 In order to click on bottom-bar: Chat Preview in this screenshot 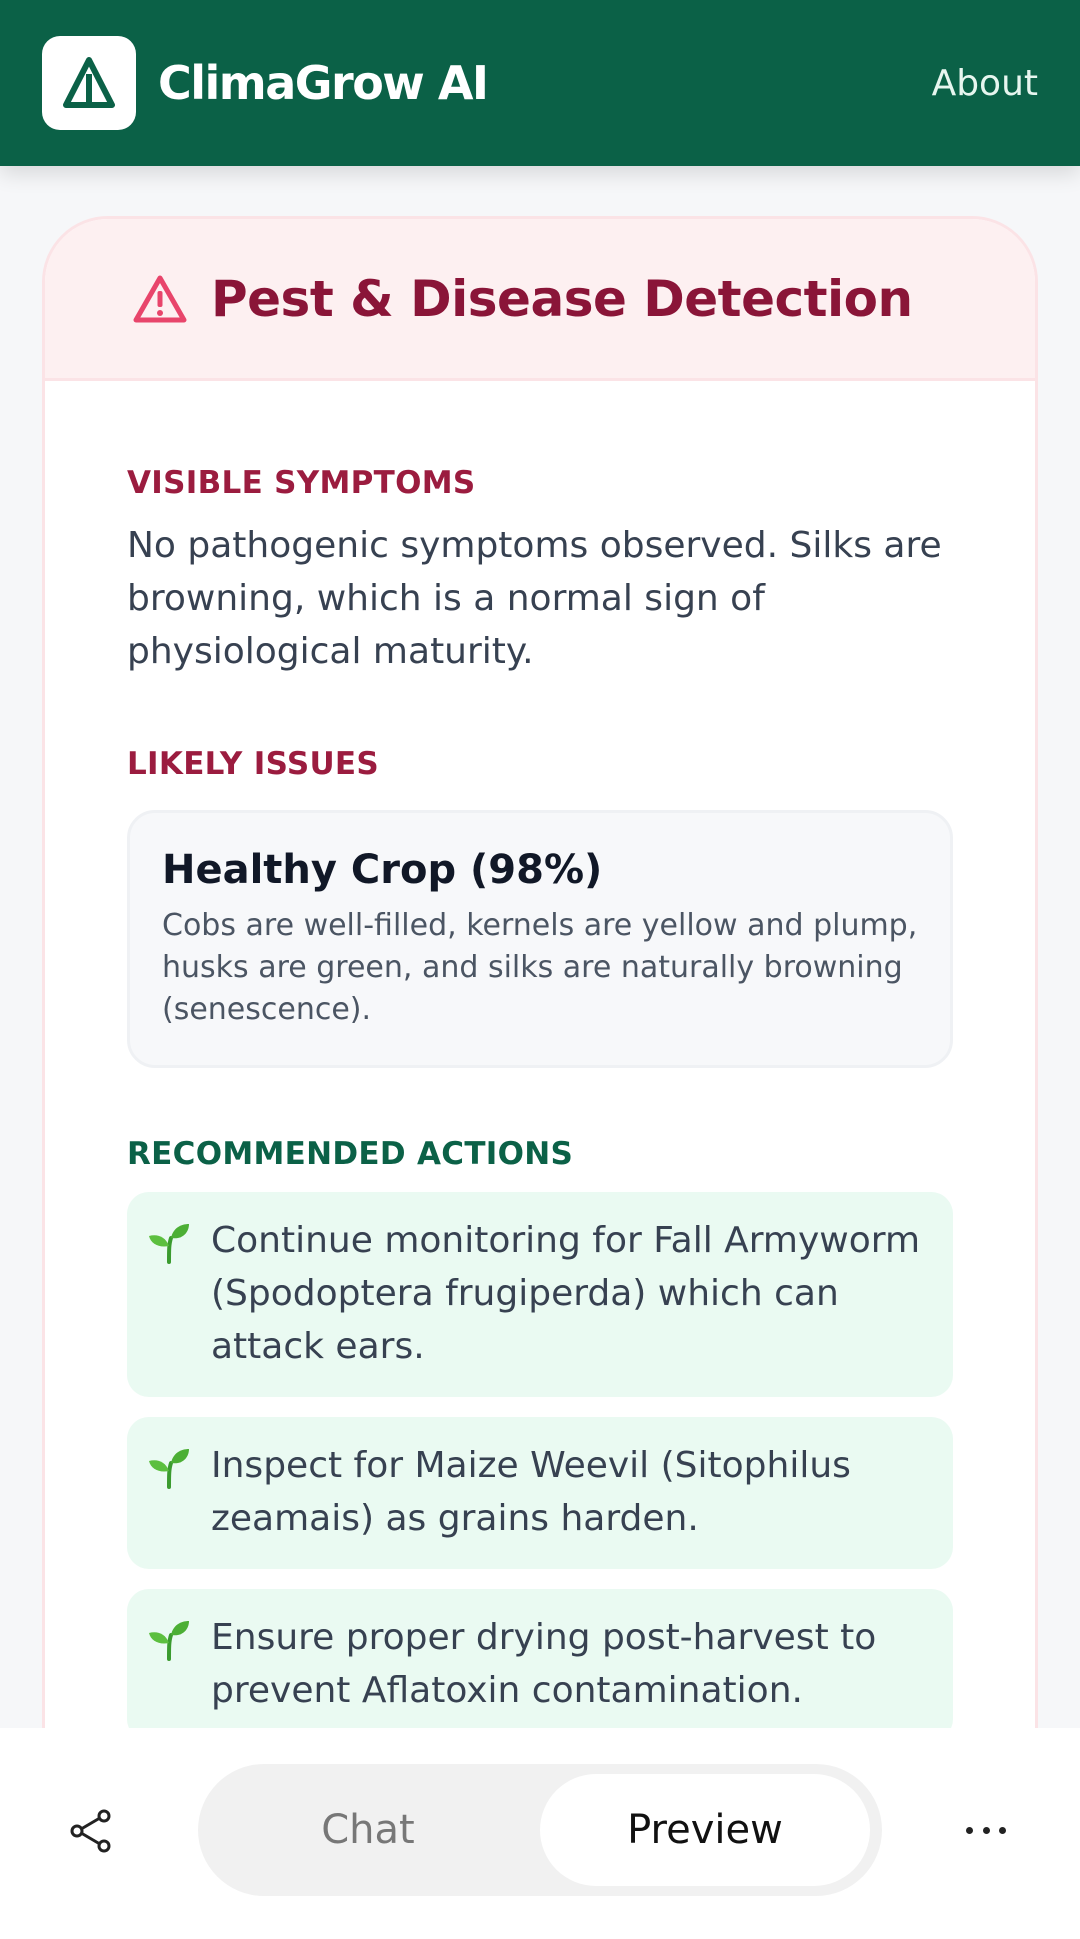, I will do `click(540, 1833)`.